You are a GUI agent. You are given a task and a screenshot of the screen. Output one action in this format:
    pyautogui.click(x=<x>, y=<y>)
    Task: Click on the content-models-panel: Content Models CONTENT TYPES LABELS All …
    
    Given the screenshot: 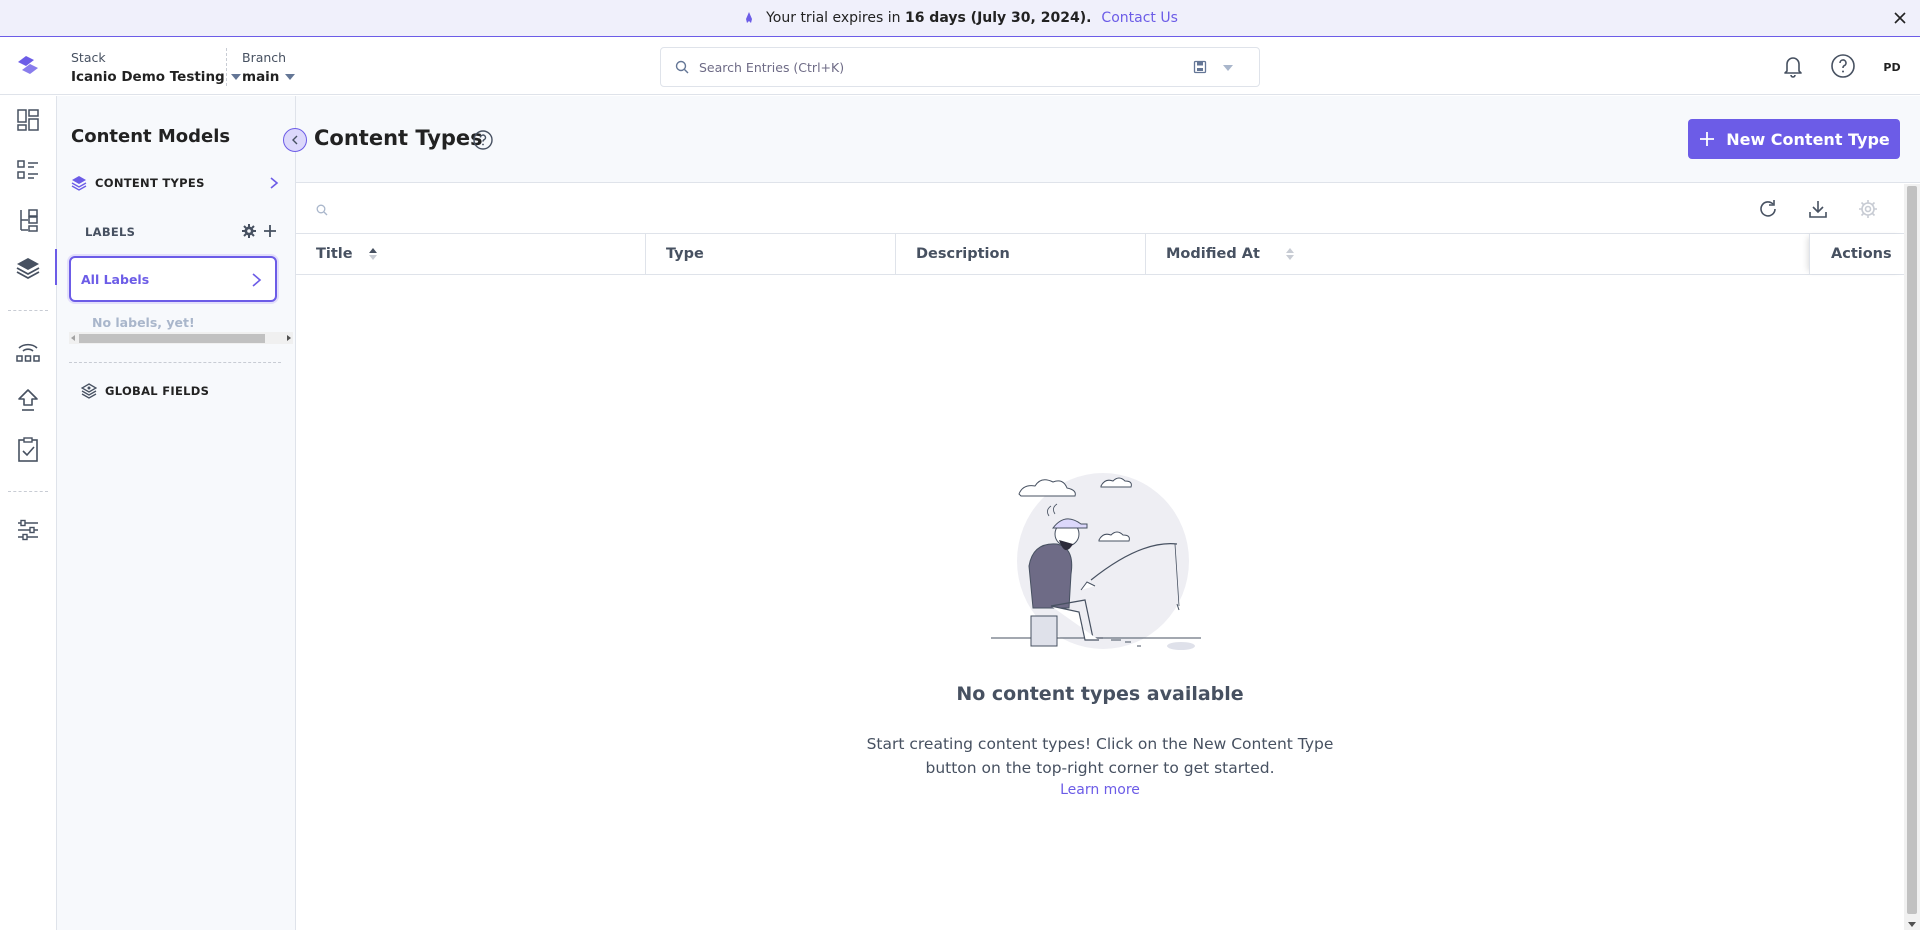 What is the action you would take?
    pyautogui.click(x=176, y=513)
    